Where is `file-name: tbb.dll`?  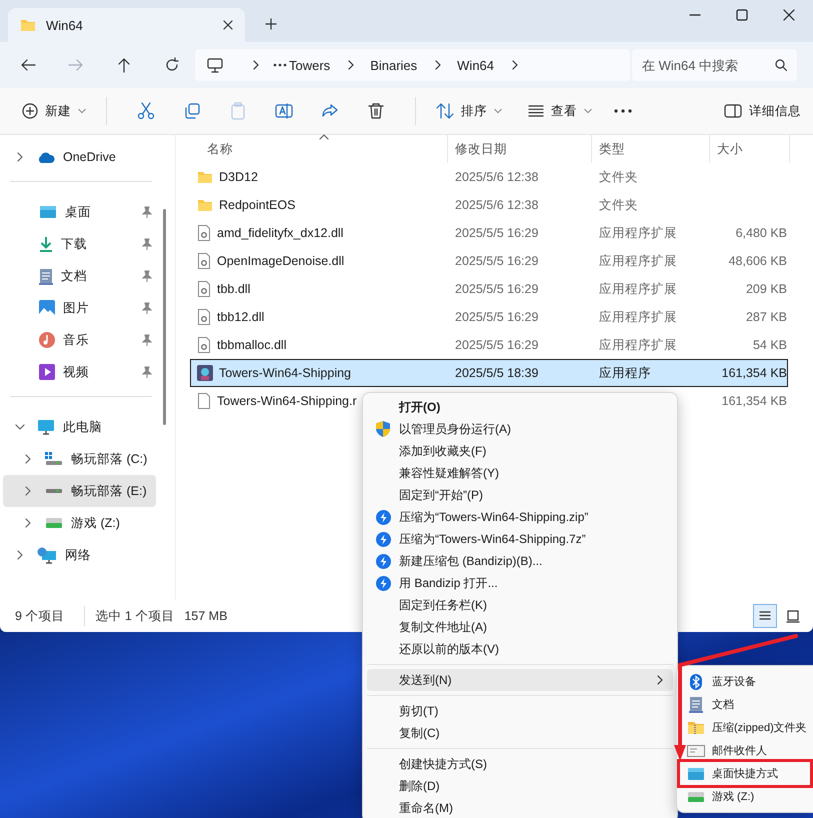
file-name: tbb.dll is located at coordinates (233, 289).